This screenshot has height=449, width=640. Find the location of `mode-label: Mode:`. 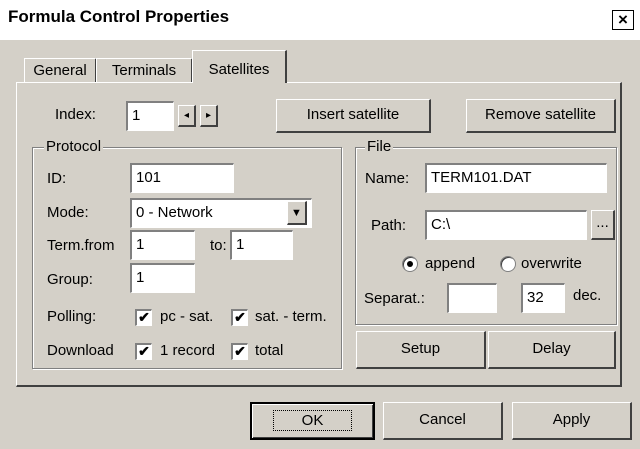

mode-label: Mode: is located at coordinates (68, 212).